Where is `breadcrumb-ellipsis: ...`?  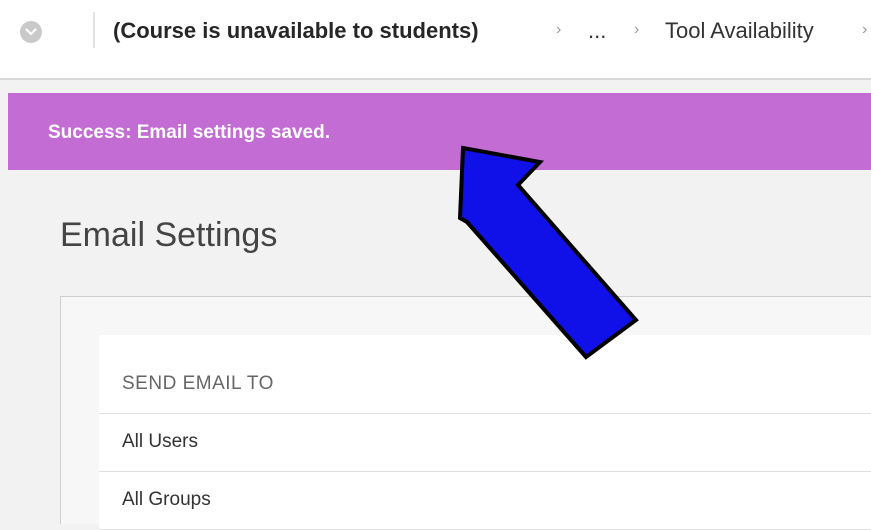 breadcrumb-ellipsis: ... is located at coordinates (597, 31).